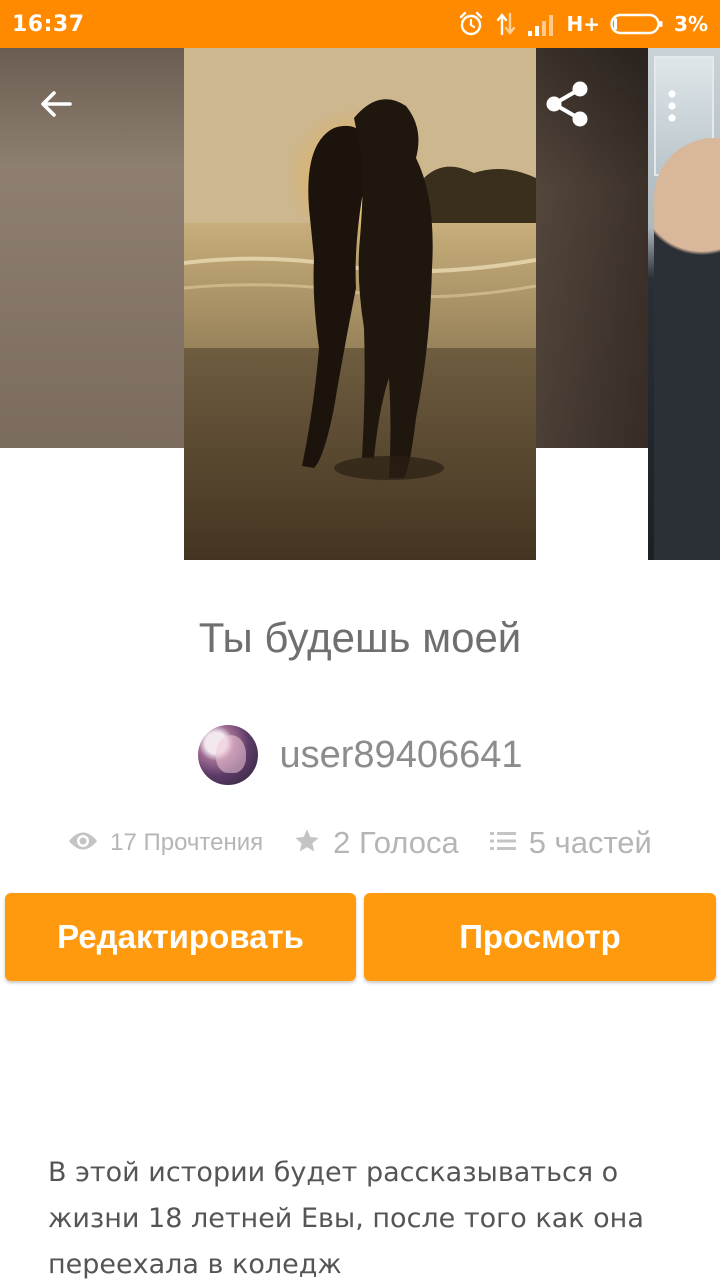 Image resolution: width=720 pixels, height=1288 pixels. What do you see at coordinates (540, 937) in the screenshot?
I see `view-button: Просмотр` at bounding box center [540, 937].